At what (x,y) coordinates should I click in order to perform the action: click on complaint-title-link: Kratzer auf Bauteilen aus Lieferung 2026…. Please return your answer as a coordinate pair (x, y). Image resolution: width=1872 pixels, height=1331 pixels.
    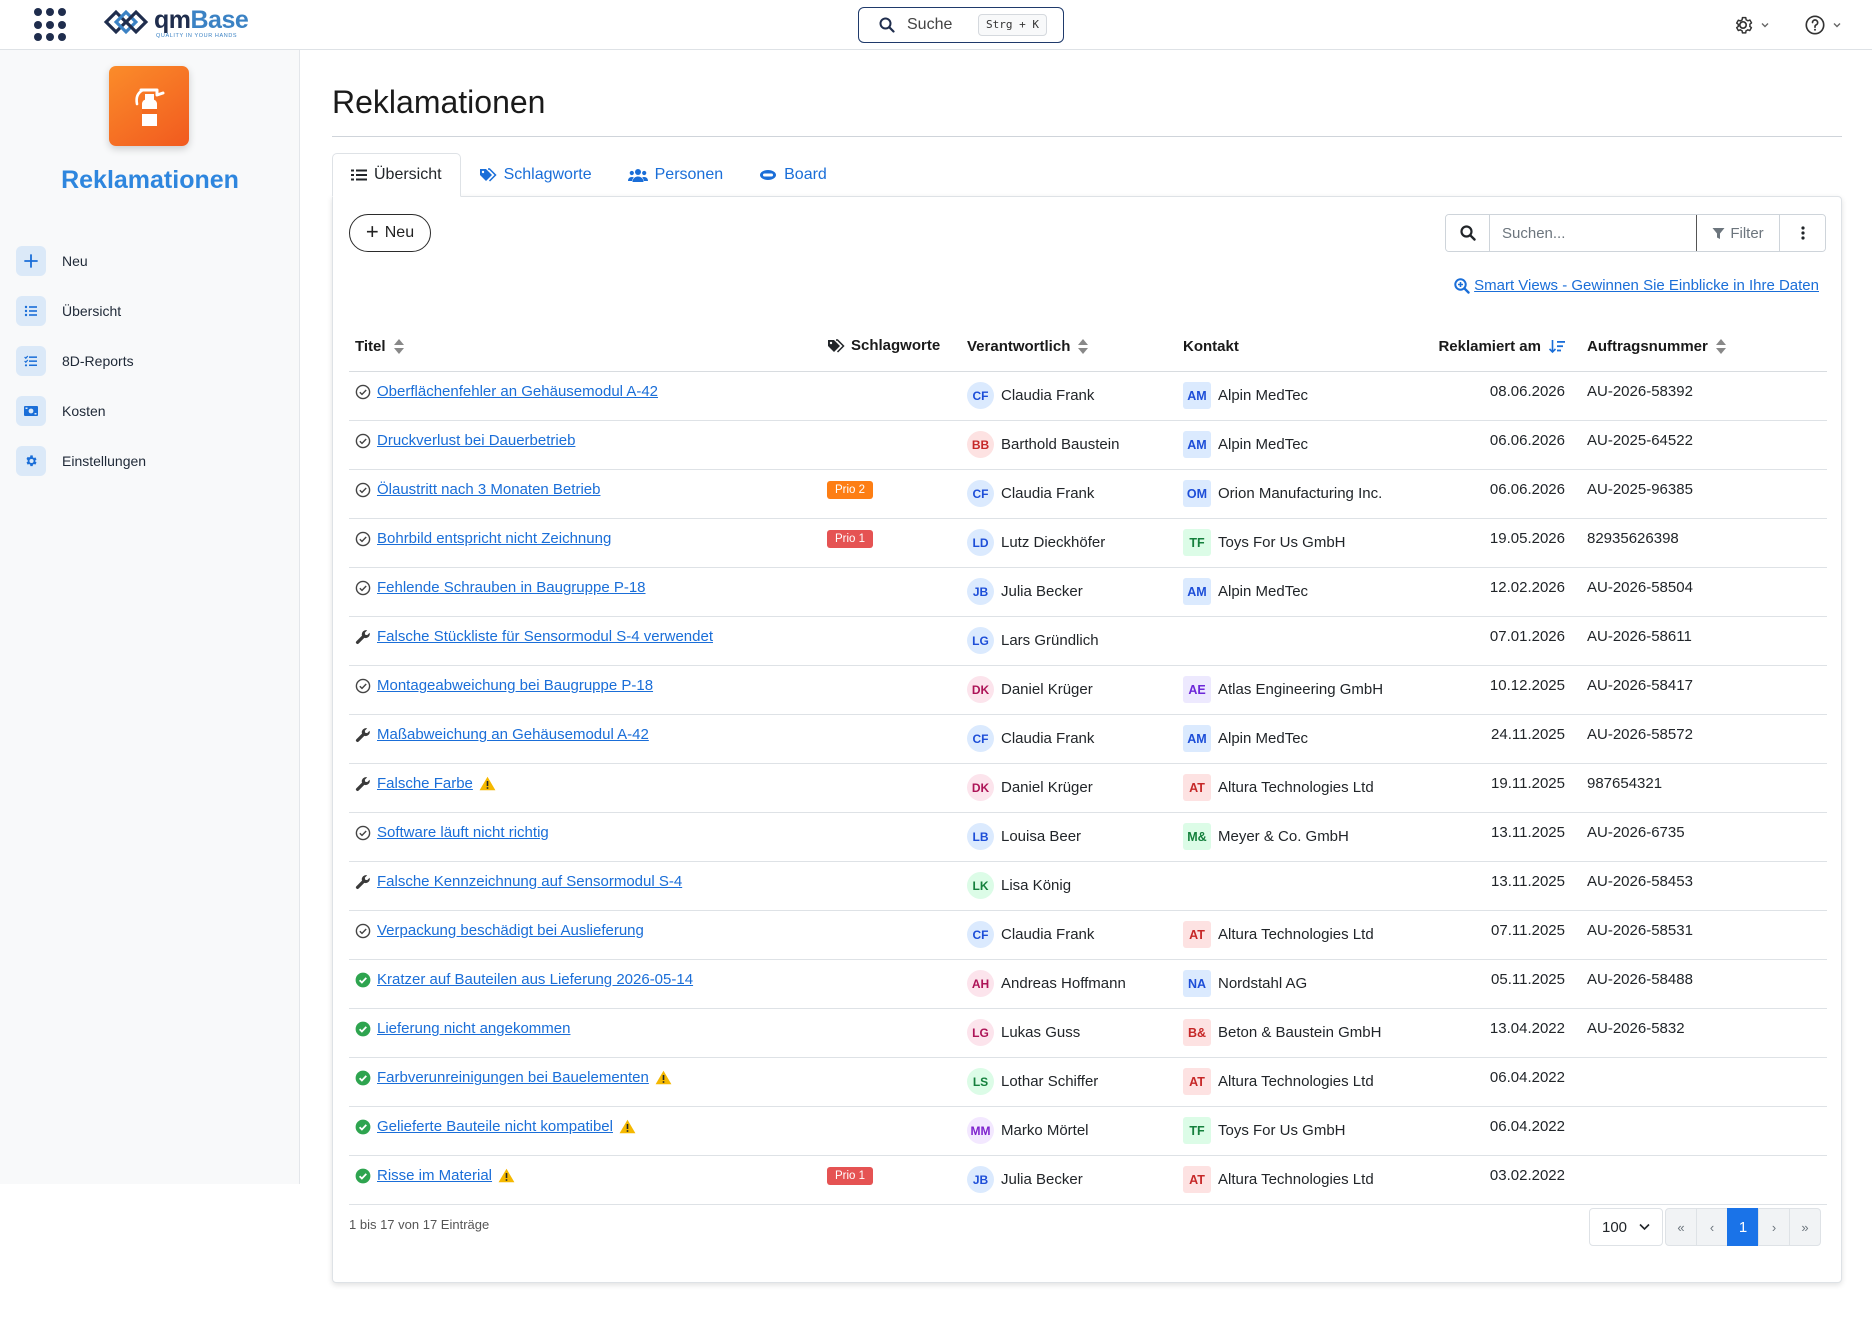
    Looking at the image, I should click on (535, 979).